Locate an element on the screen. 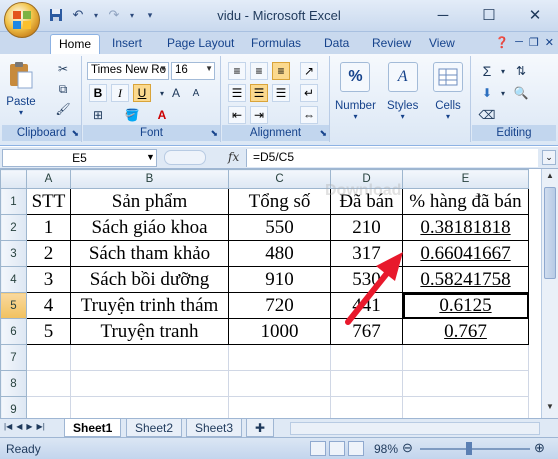  orientation-icon: ↗ is located at coordinates (309, 71).